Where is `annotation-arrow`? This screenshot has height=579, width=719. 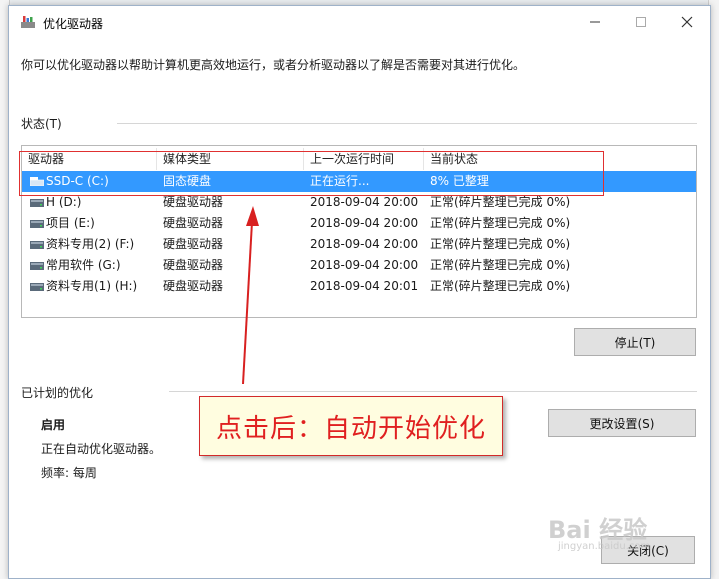
annotation-arrow is located at coordinates (250, 295).